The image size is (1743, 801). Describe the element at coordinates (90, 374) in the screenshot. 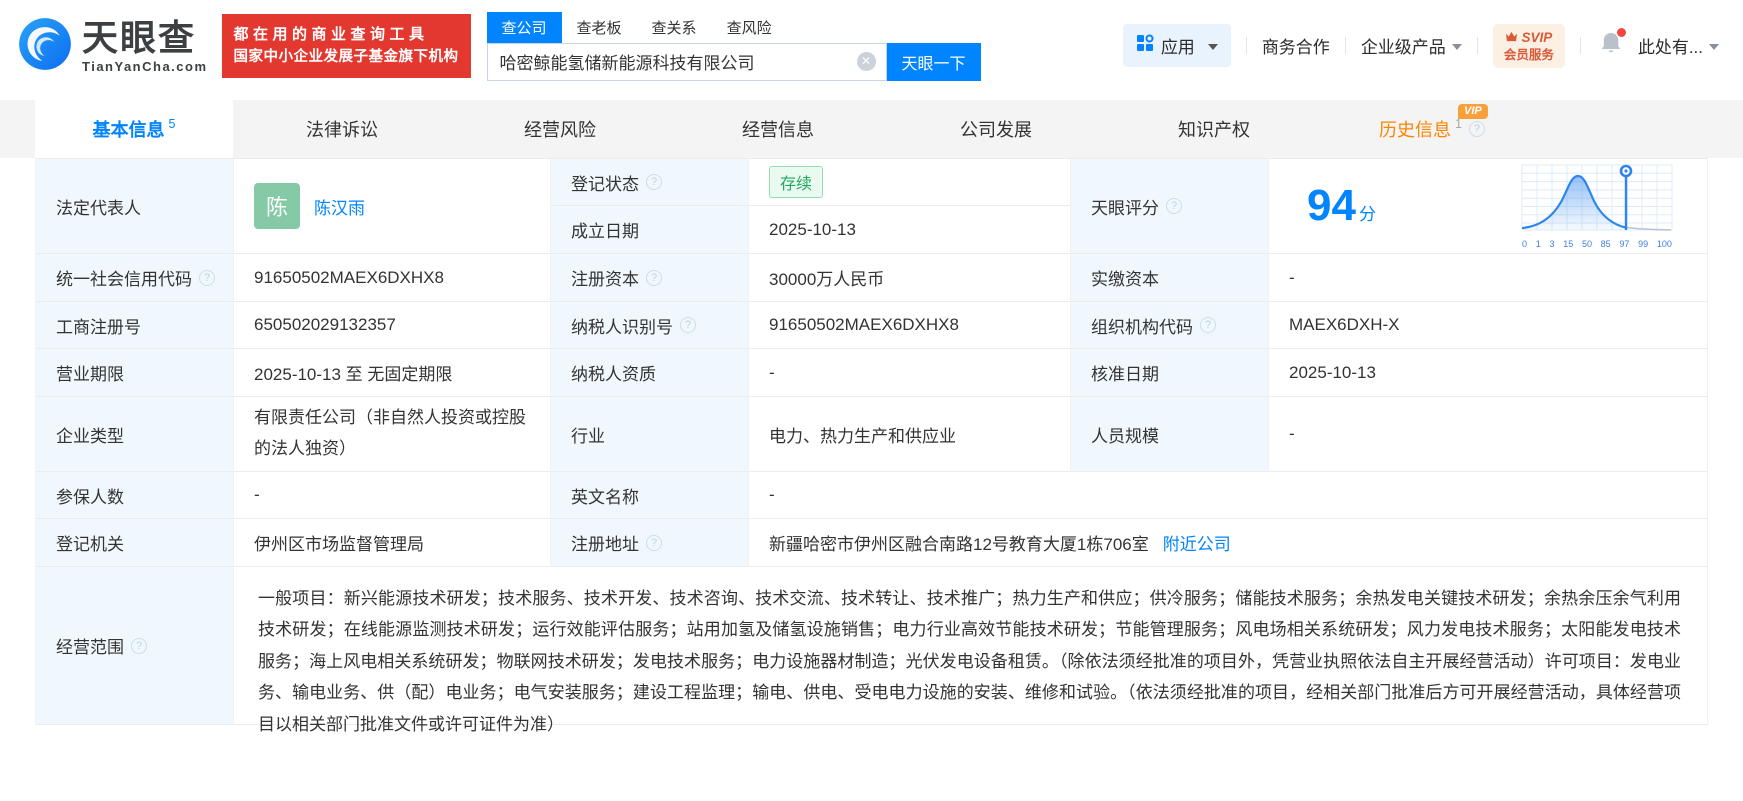

I see `label-text: 营业期限` at that location.